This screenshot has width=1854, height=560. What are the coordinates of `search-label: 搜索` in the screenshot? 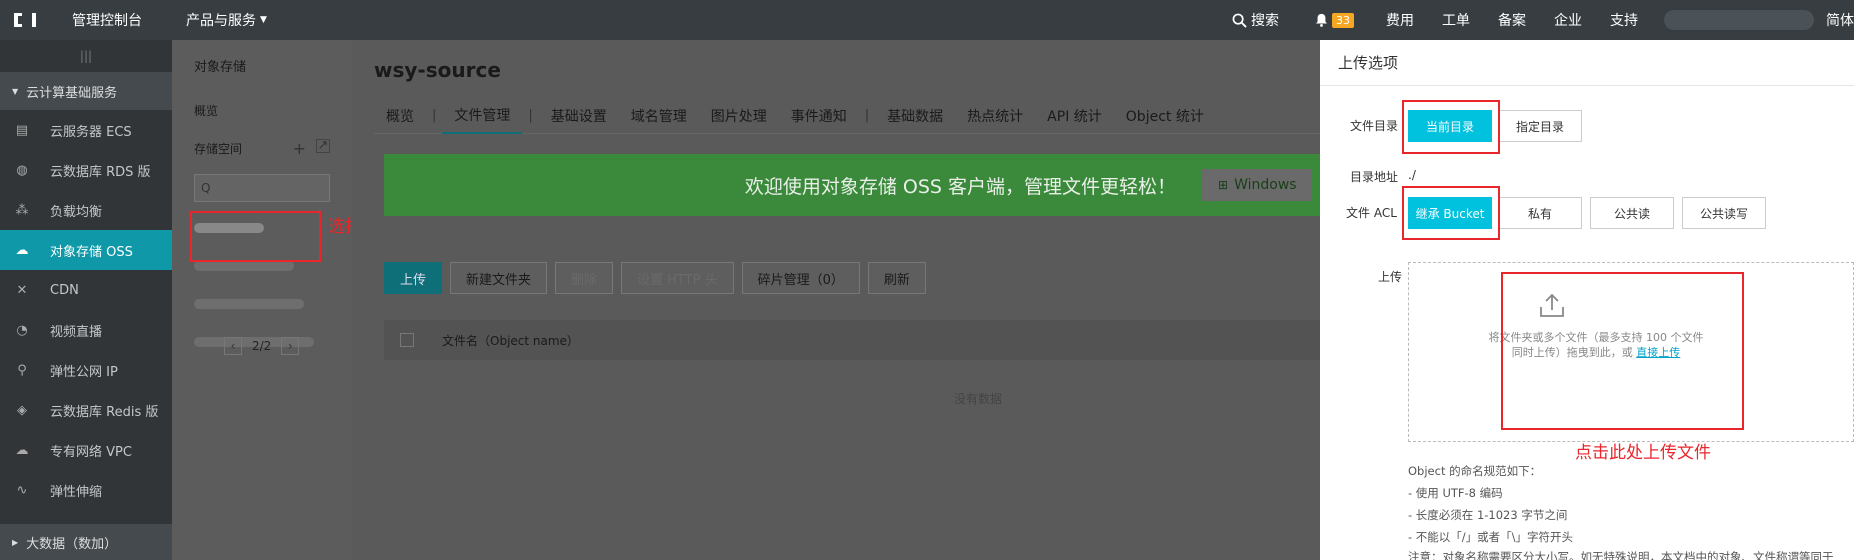 It's located at (1265, 21).